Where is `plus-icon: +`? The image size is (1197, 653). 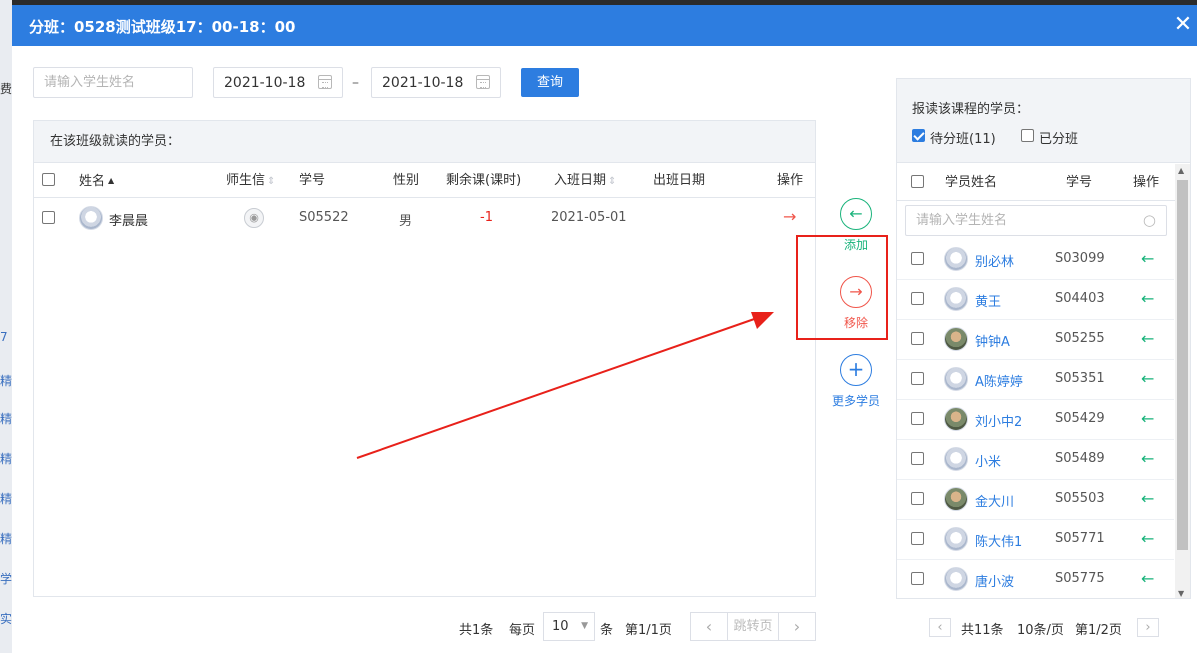 plus-icon: + is located at coordinates (856, 369).